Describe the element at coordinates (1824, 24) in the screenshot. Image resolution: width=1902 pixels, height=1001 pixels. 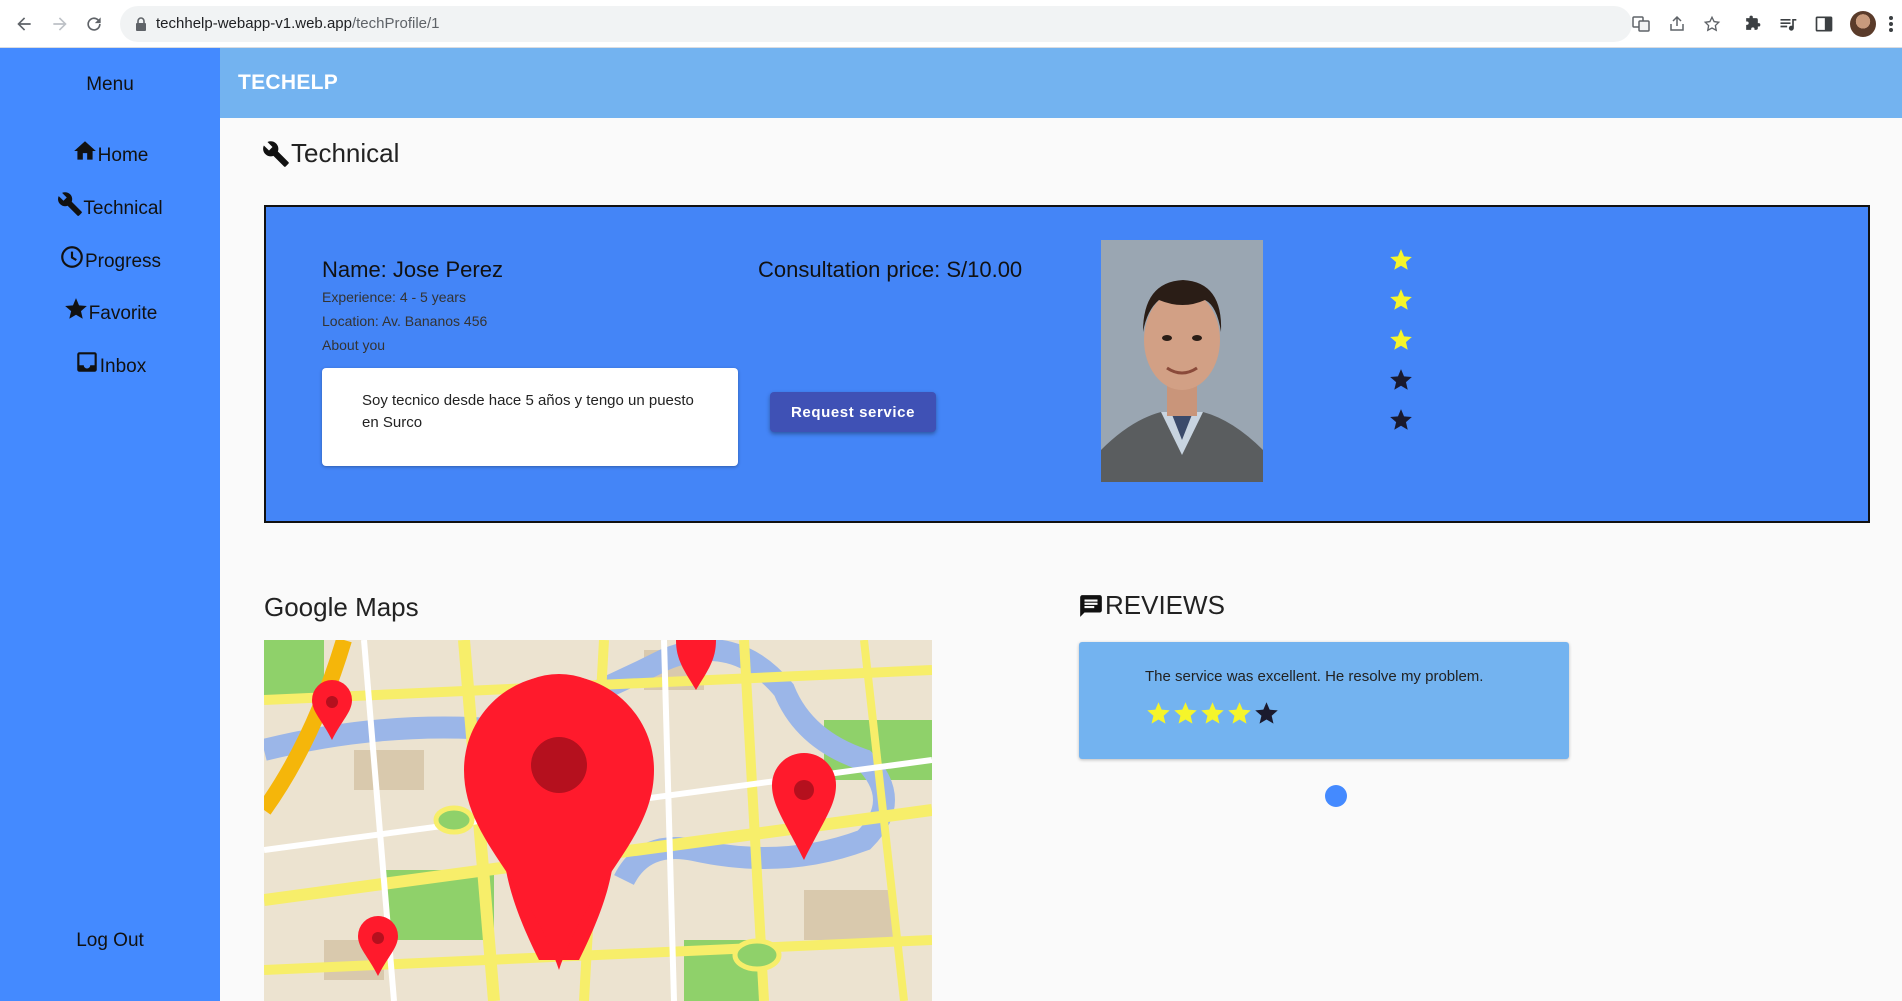
I see `side-panel-icon` at that location.